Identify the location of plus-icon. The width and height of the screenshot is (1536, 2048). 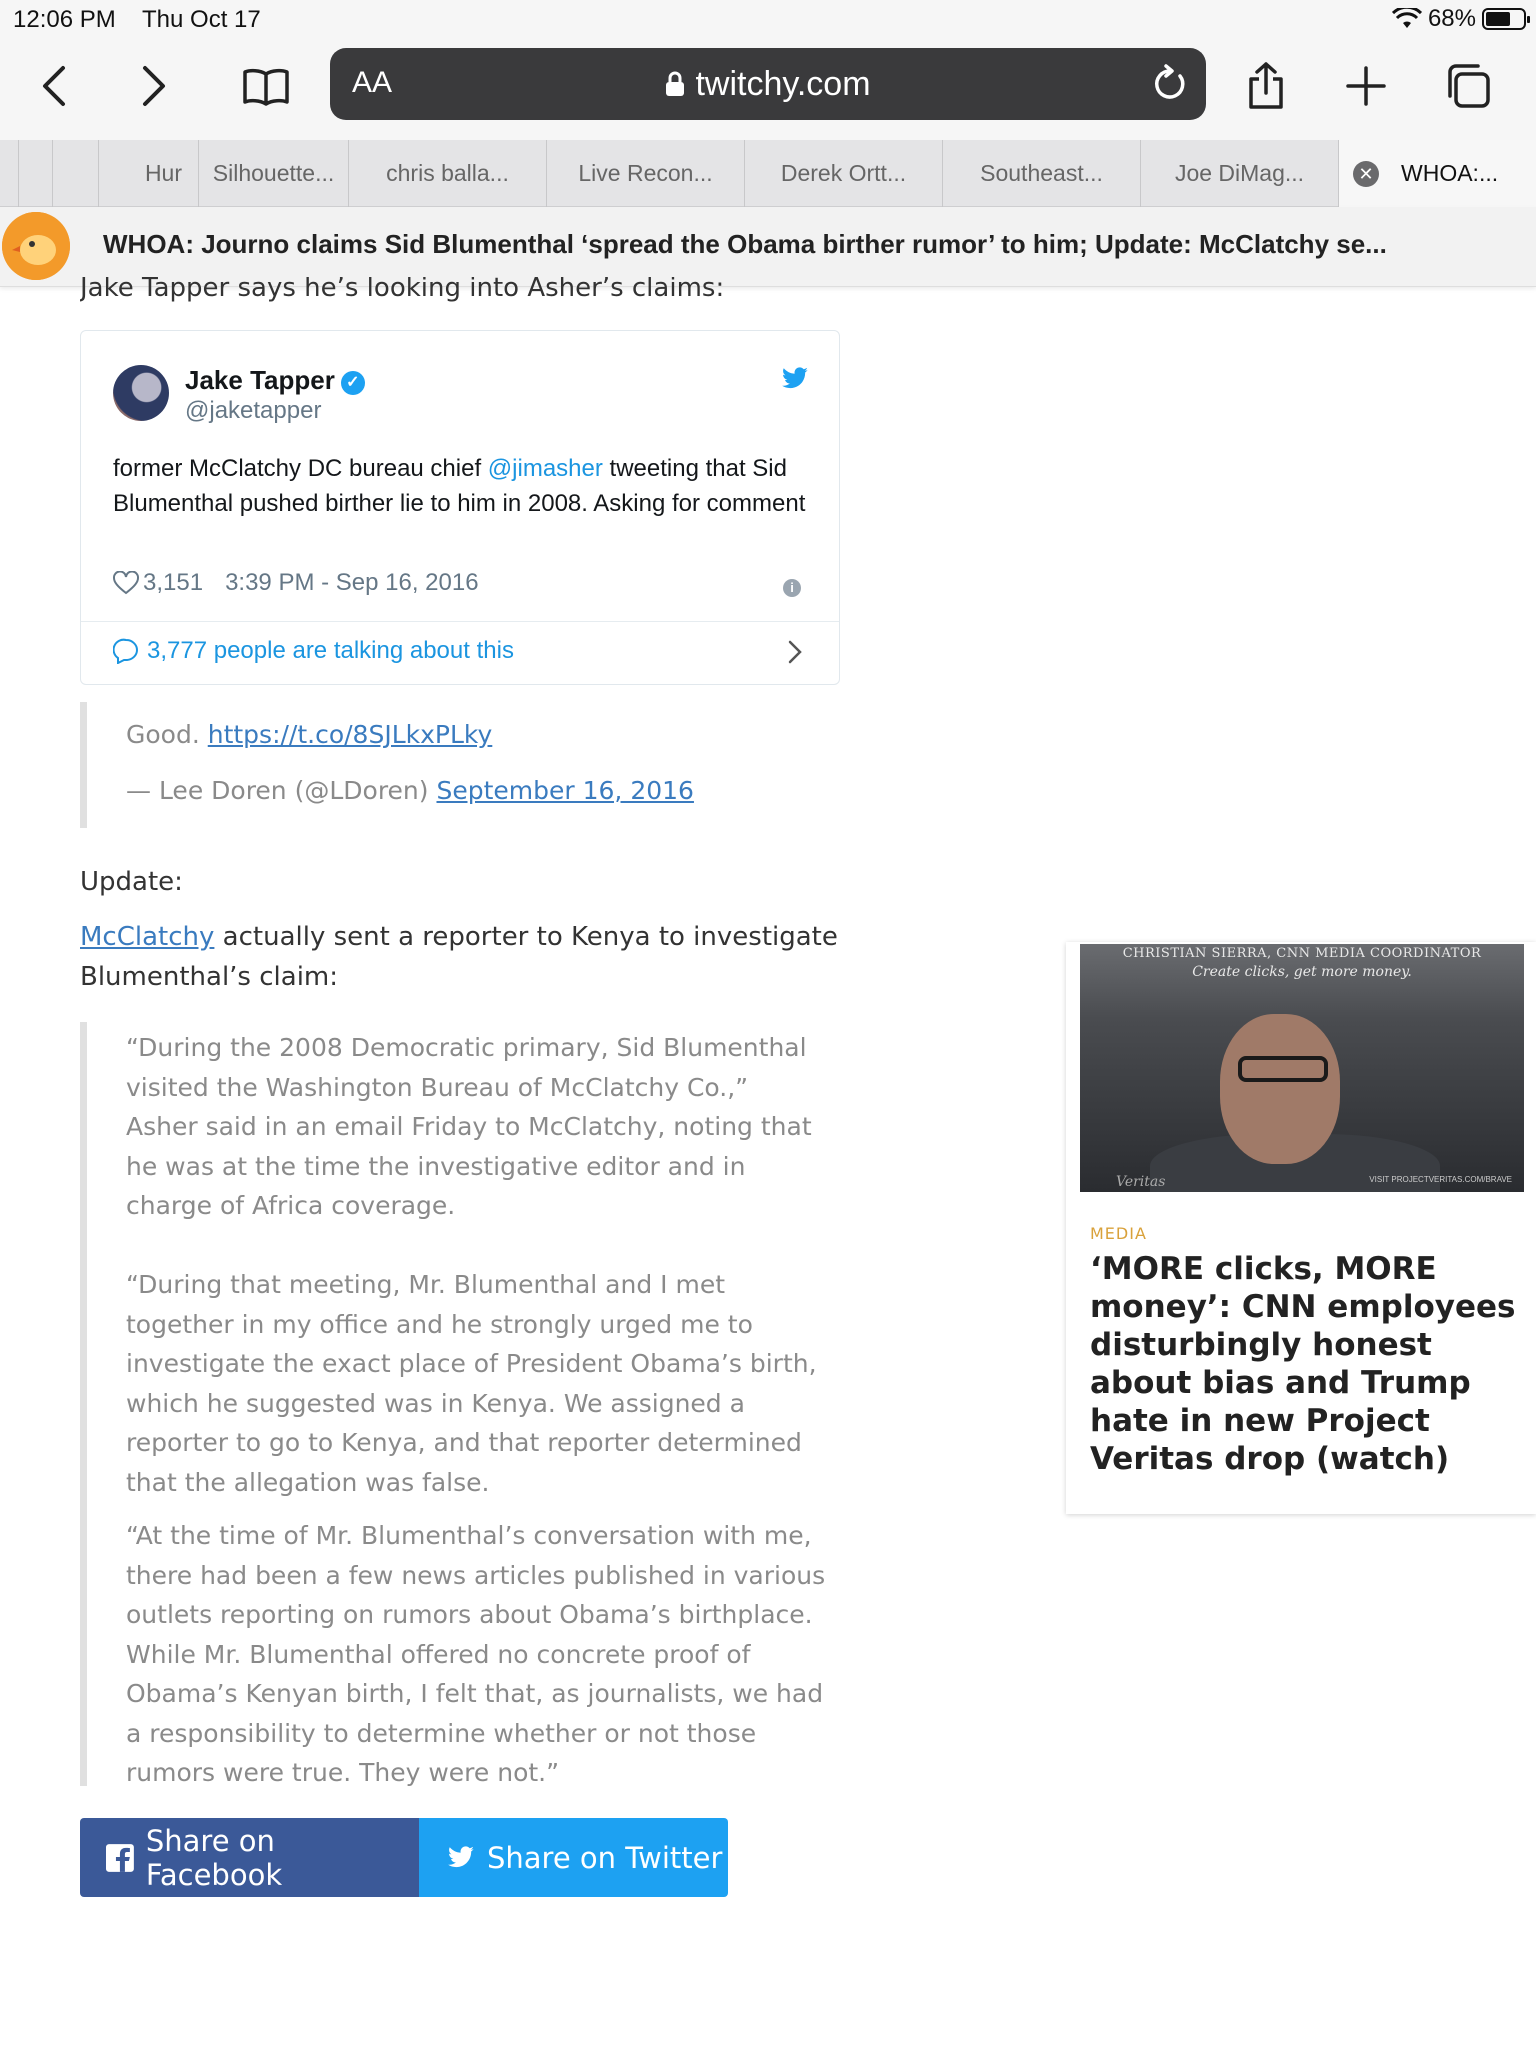
(1366, 86).